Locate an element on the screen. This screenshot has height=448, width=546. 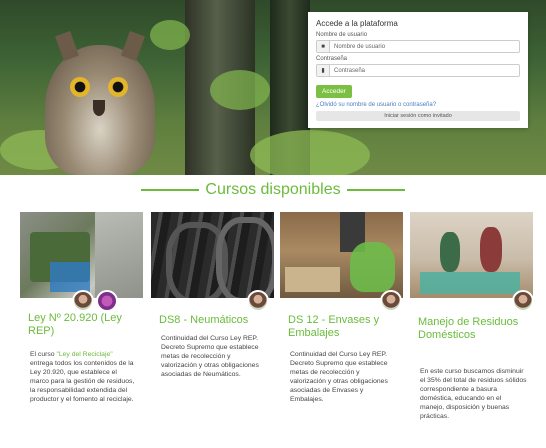
password-placeholder: Contraseña is located at coordinates (350, 70).